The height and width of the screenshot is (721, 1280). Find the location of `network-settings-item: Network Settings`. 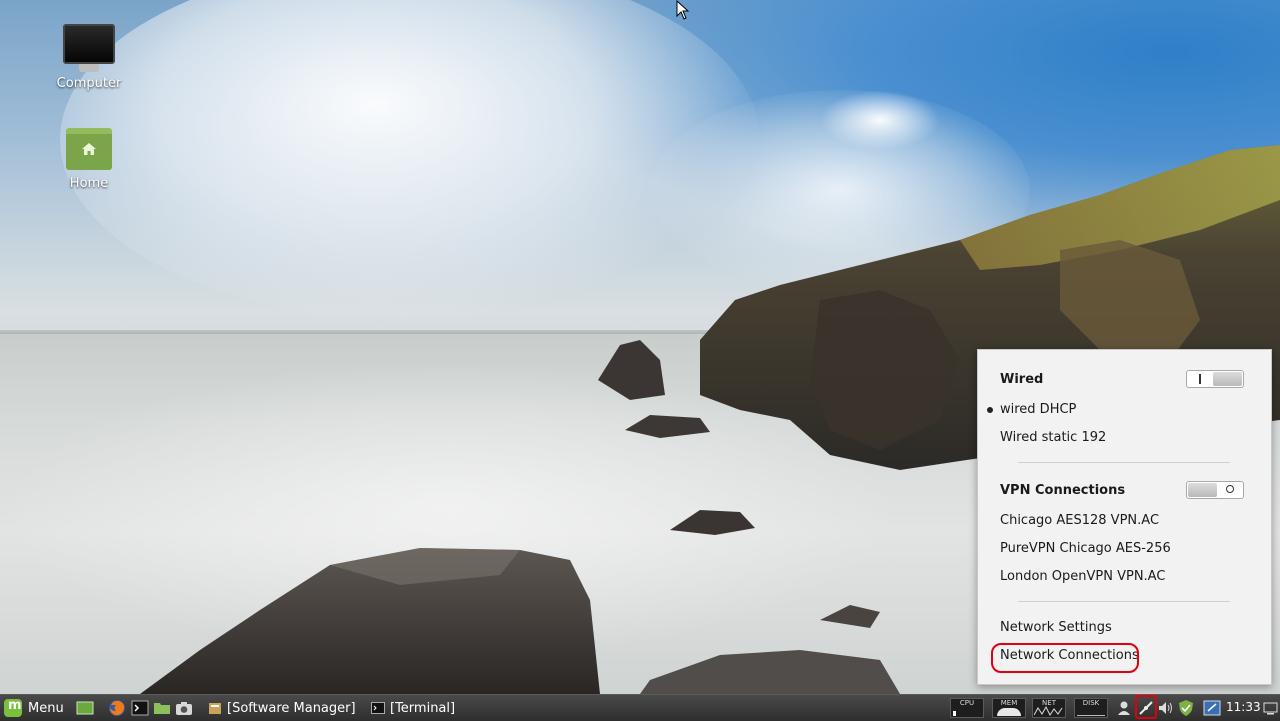

network-settings-item: Network Settings is located at coordinates (1056, 627).